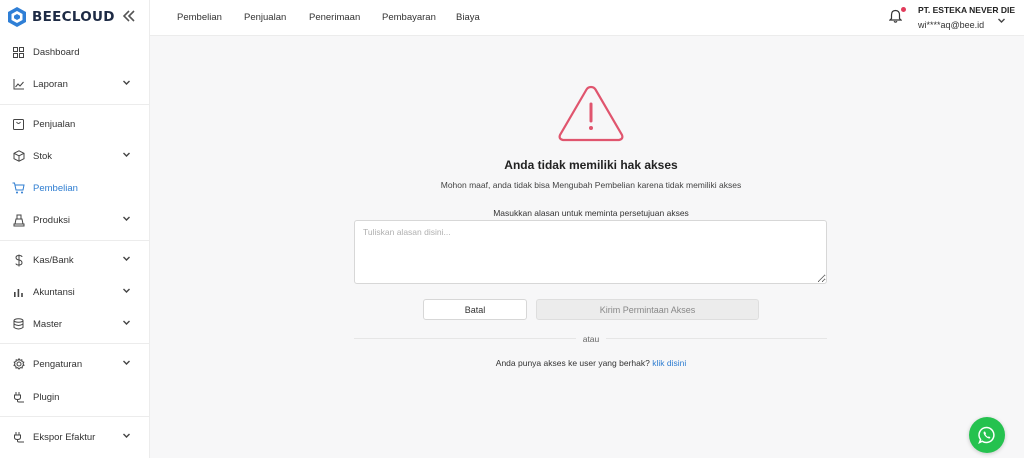 Image resolution: width=1024 pixels, height=458 pixels. Describe the element at coordinates (51, 220) in the screenshot. I see `sidebar-item-label: Produksi` at that location.